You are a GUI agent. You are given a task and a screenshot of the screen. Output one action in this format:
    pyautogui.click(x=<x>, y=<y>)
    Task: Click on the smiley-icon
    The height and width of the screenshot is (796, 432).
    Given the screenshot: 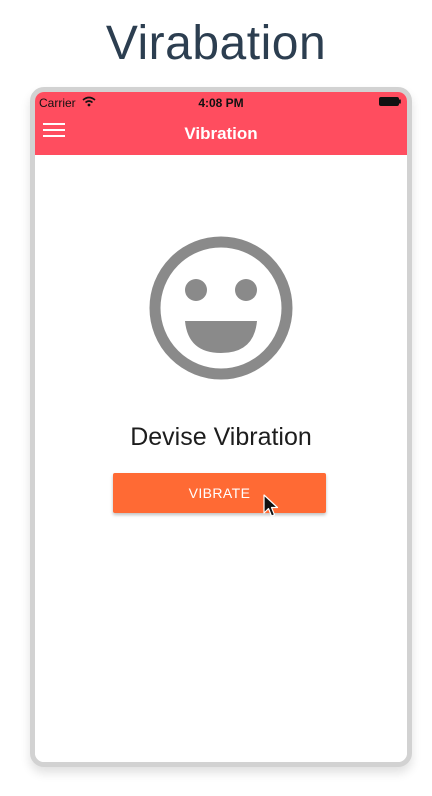 What is the action you would take?
    pyautogui.click(x=221, y=308)
    